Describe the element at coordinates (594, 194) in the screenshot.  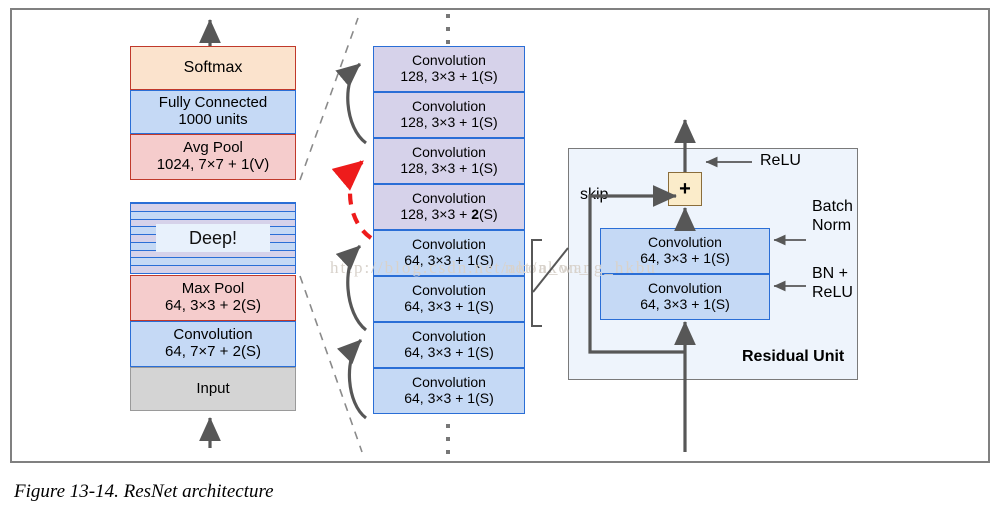
I see `skip-connection-label: skip` at that location.